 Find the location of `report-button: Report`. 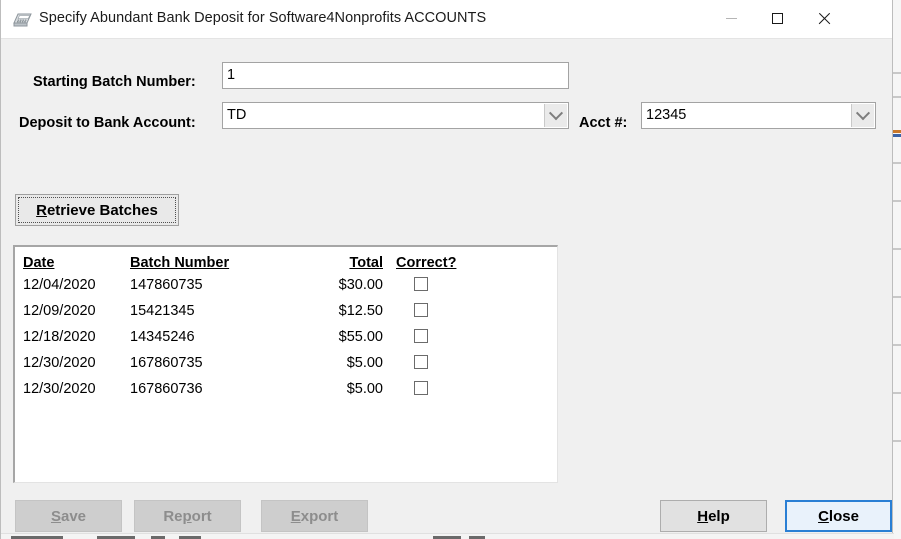

report-button: Report is located at coordinates (187, 516).